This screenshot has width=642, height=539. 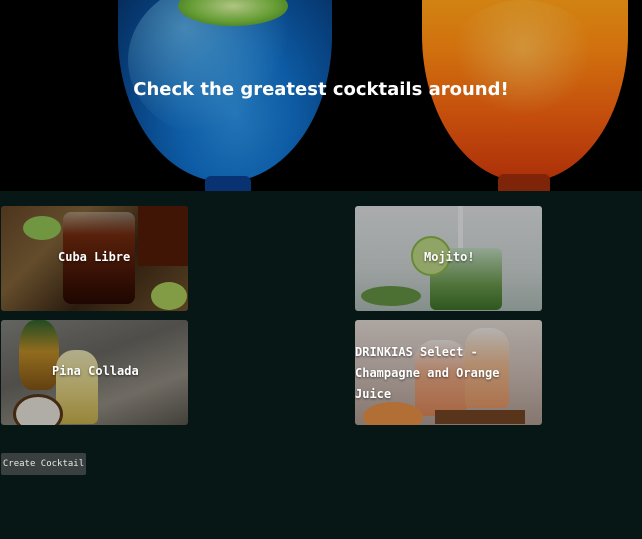 I want to click on cocktail-card-mojito: Mojito!, so click(x=448, y=258).